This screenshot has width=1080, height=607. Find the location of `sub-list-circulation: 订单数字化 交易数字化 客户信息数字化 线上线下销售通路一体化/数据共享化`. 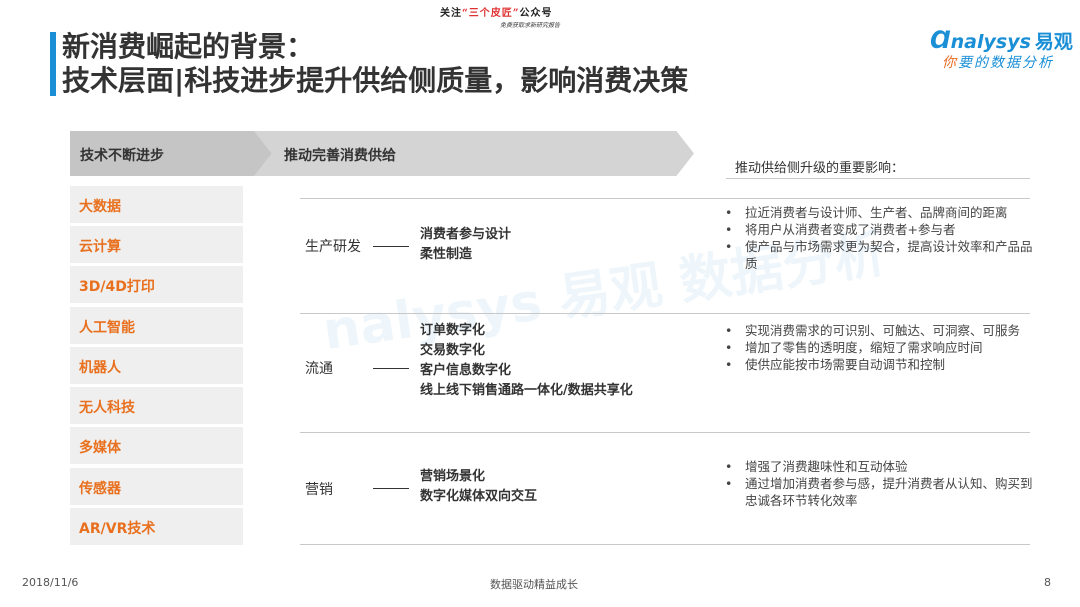

sub-list-circulation: 订单数字化 交易数字化 客户信息数字化 线上线下销售通路一体化/数据共享化 is located at coordinates (526, 361).